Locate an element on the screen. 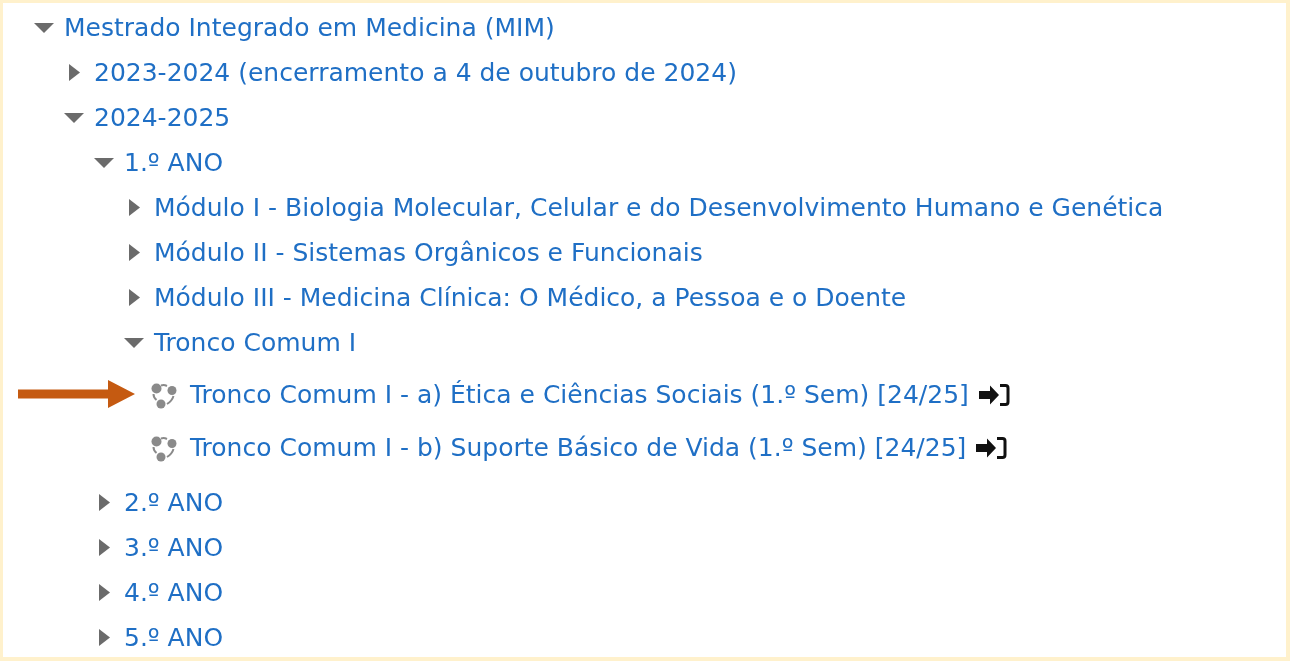 The width and height of the screenshot is (1290, 661). course-link: Tronco Comum I - a) Ética e Ciências Sociais (1.º Sem) [24/25] is located at coordinates (579, 394).